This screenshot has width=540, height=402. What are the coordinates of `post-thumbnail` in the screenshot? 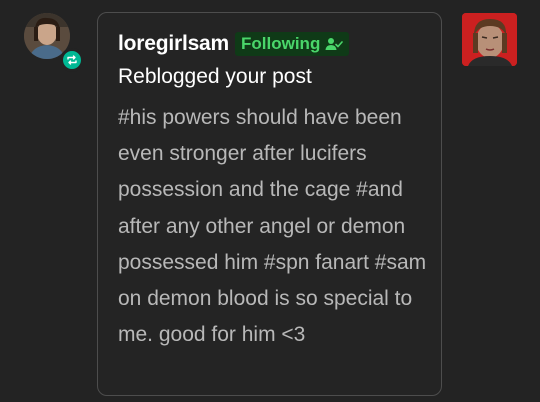 It's located at (489, 39).